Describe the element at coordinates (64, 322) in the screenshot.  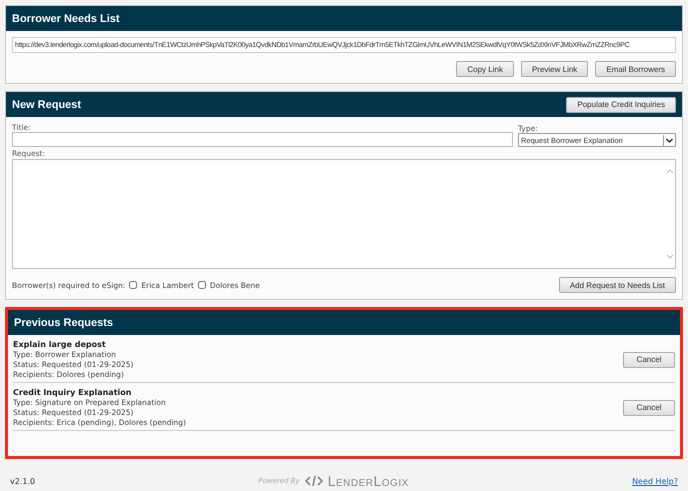
I see `panel-title: Previous Requests` at that location.